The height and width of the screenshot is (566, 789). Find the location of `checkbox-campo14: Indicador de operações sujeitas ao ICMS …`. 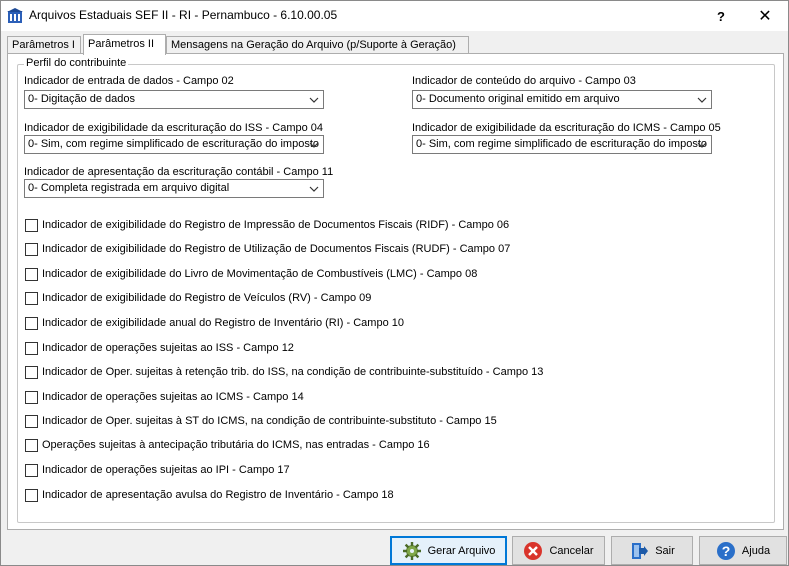

checkbox-campo14: Indicador de operações sujeitas ao ICMS … is located at coordinates (164, 397).